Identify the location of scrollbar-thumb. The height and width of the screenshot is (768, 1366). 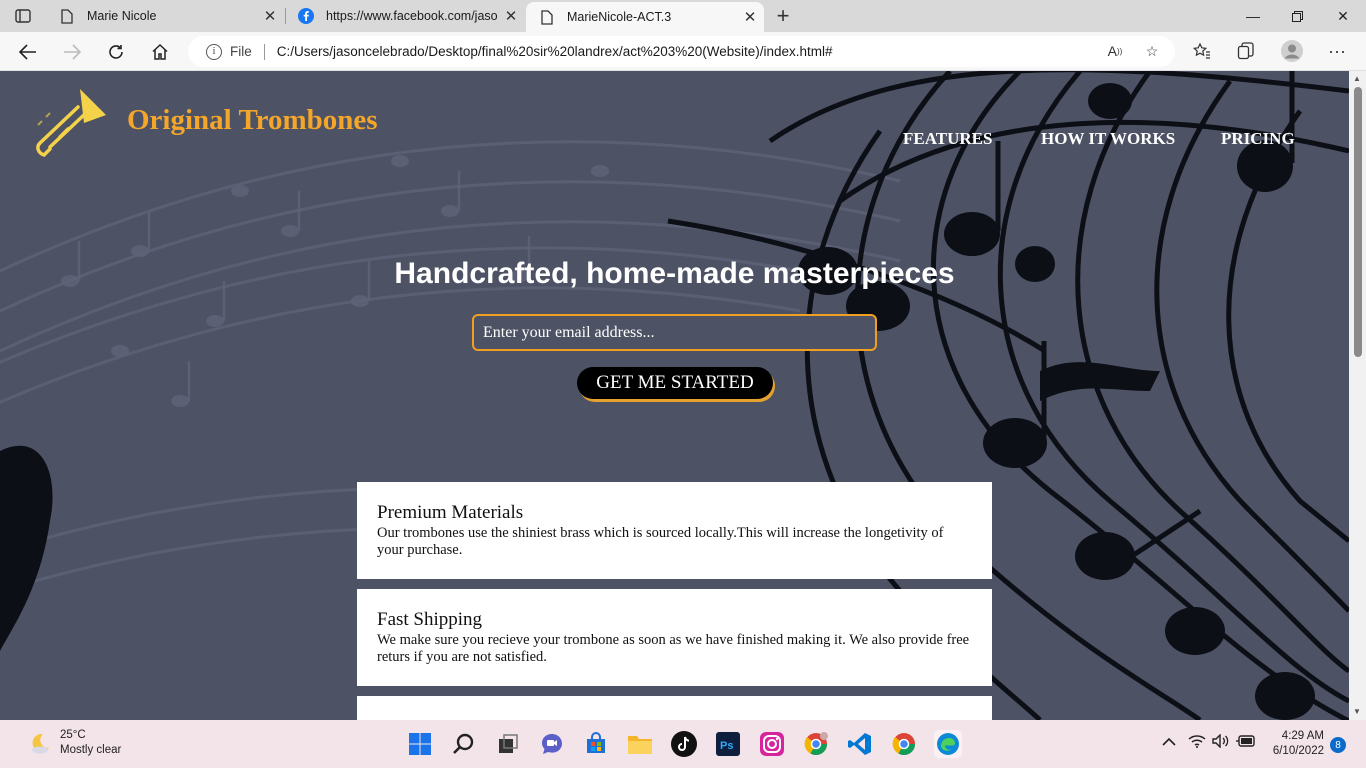
(1358, 222).